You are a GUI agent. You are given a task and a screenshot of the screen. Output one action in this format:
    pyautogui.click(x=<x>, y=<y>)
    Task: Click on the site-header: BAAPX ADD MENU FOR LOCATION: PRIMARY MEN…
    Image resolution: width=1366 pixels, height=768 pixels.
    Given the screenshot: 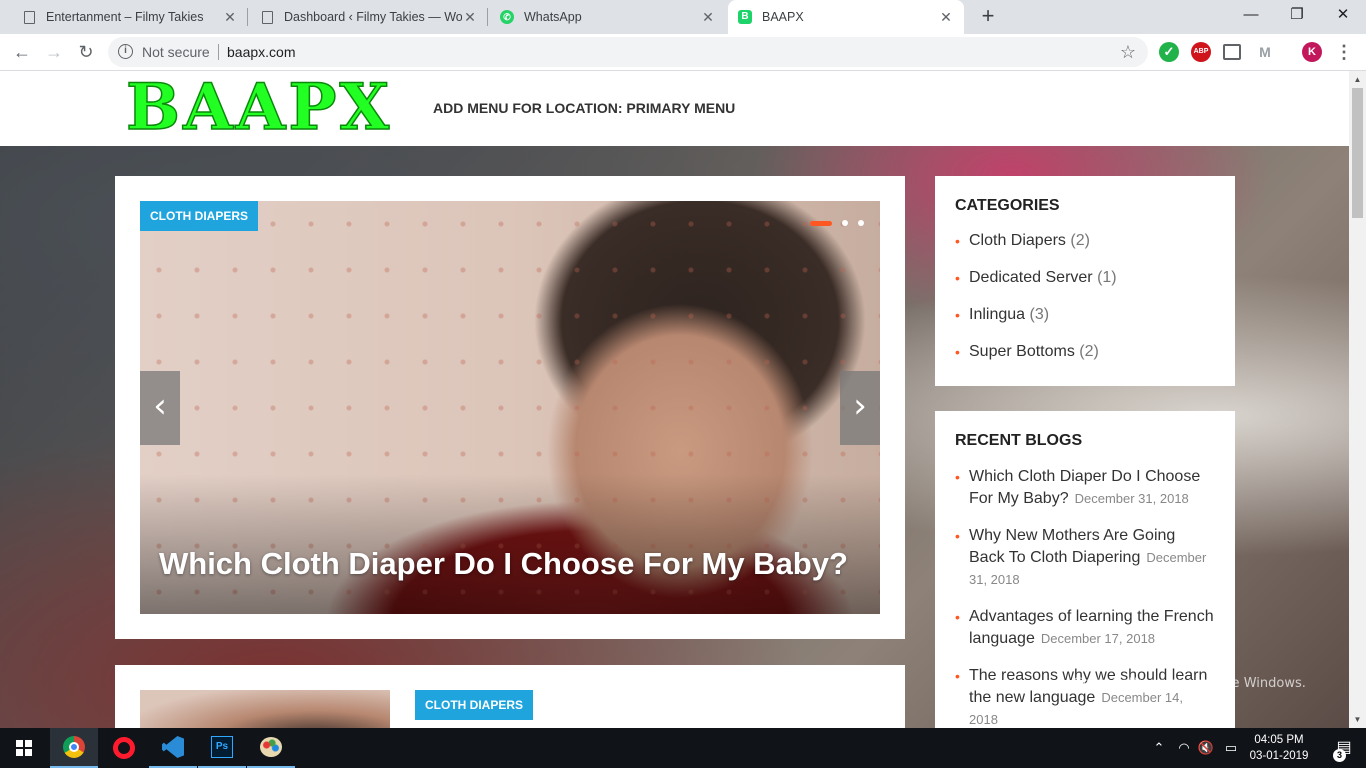 What is the action you would take?
    pyautogui.click(x=674, y=108)
    